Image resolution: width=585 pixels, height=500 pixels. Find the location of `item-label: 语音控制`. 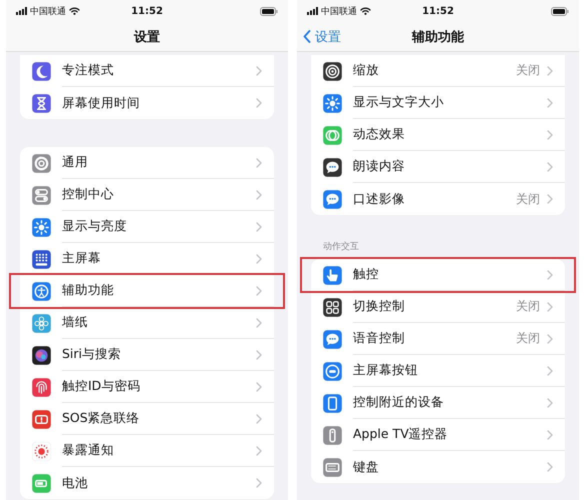

item-label: 语音控制 is located at coordinates (379, 338).